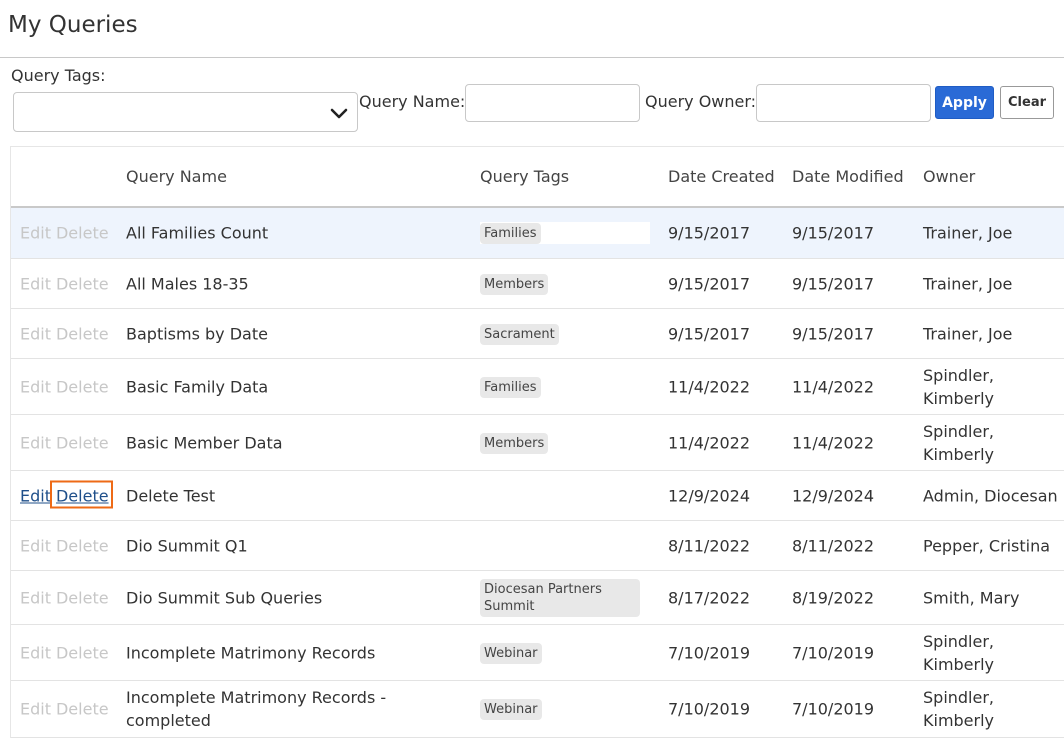  What do you see at coordinates (990, 495) in the screenshot?
I see `owner: Admin, Diocesan` at bounding box center [990, 495].